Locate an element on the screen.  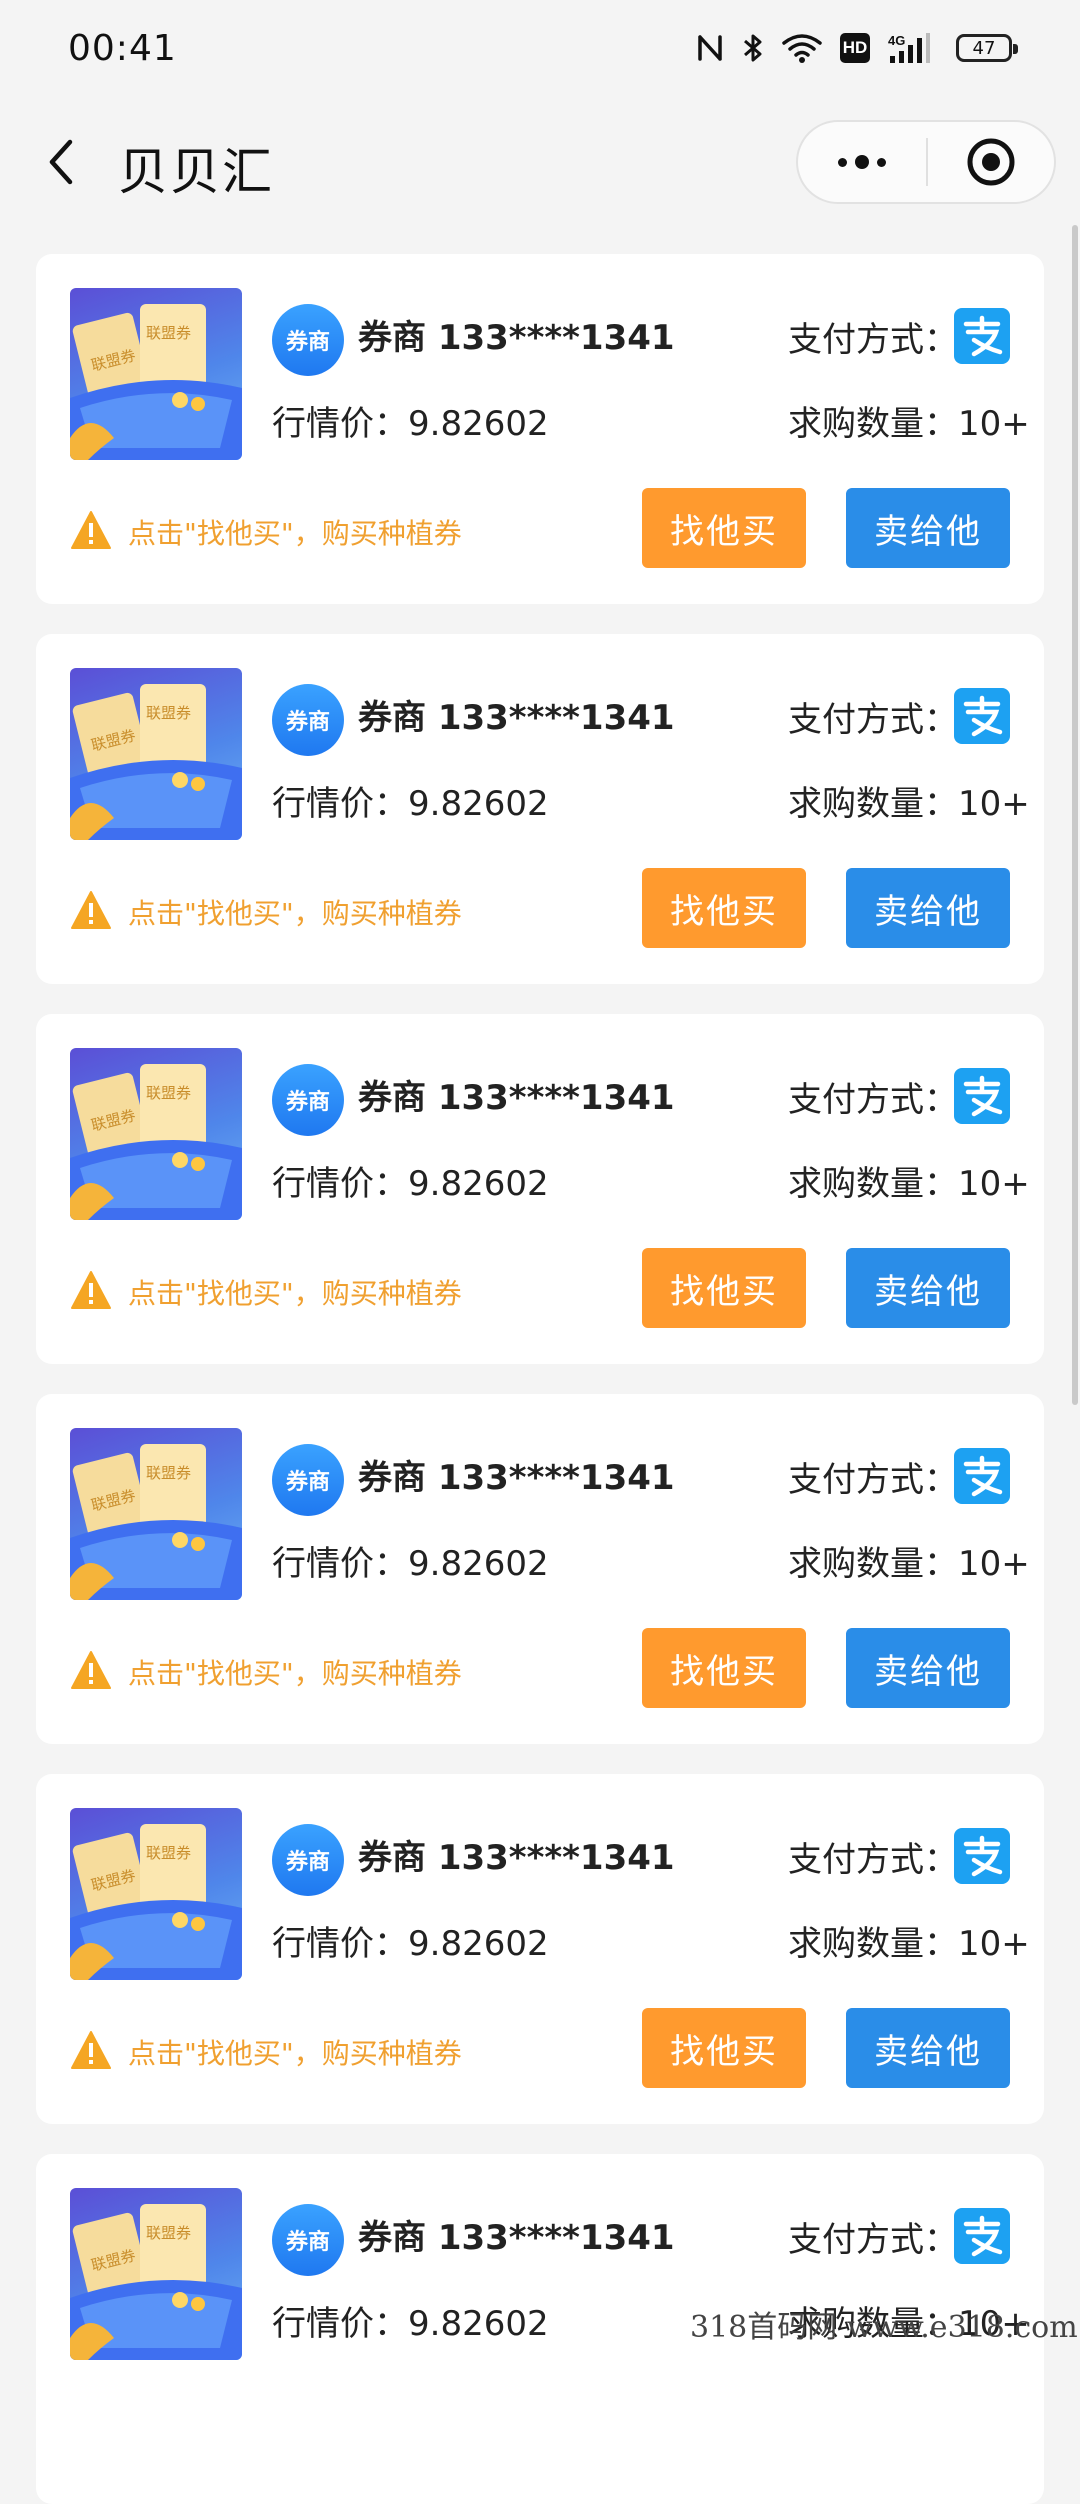
more-button is located at coordinates (862, 162).